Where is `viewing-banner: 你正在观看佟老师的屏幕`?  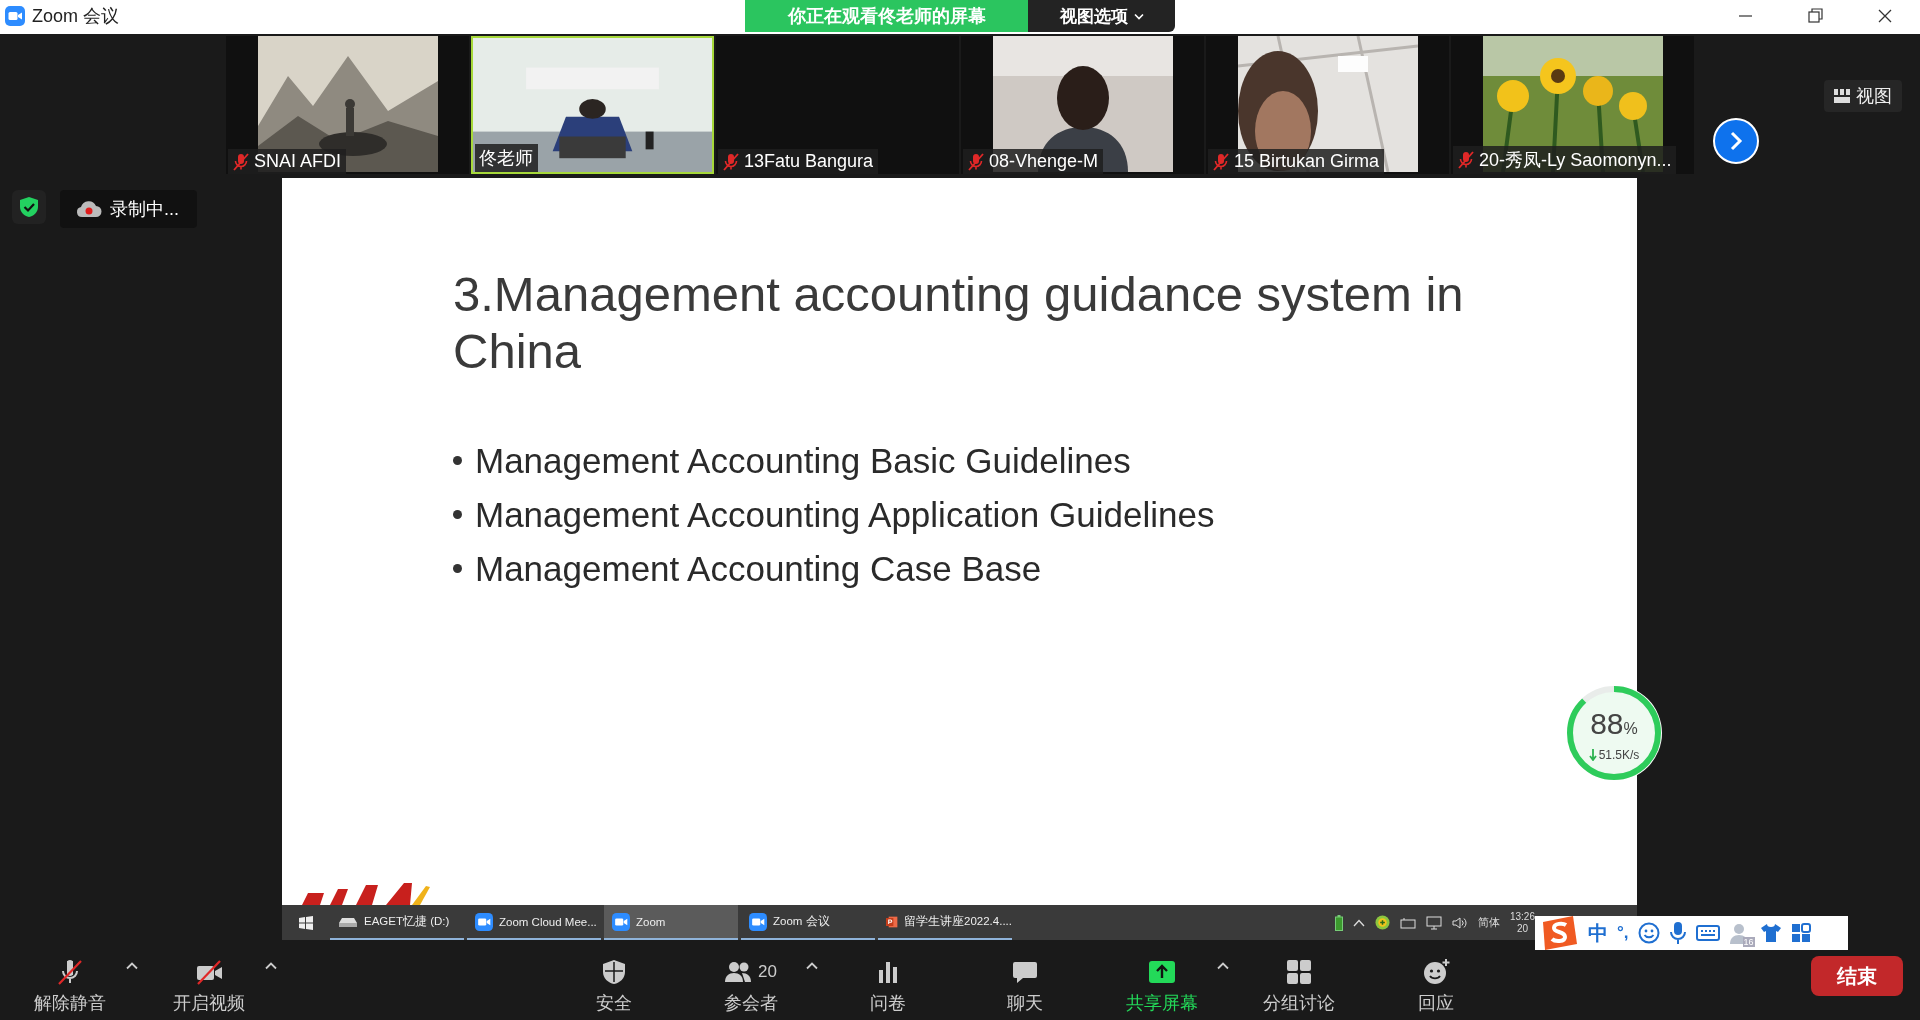 viewing-banner: 你正在观看佟老师的屏幕 is located at coordinates (886, 16).